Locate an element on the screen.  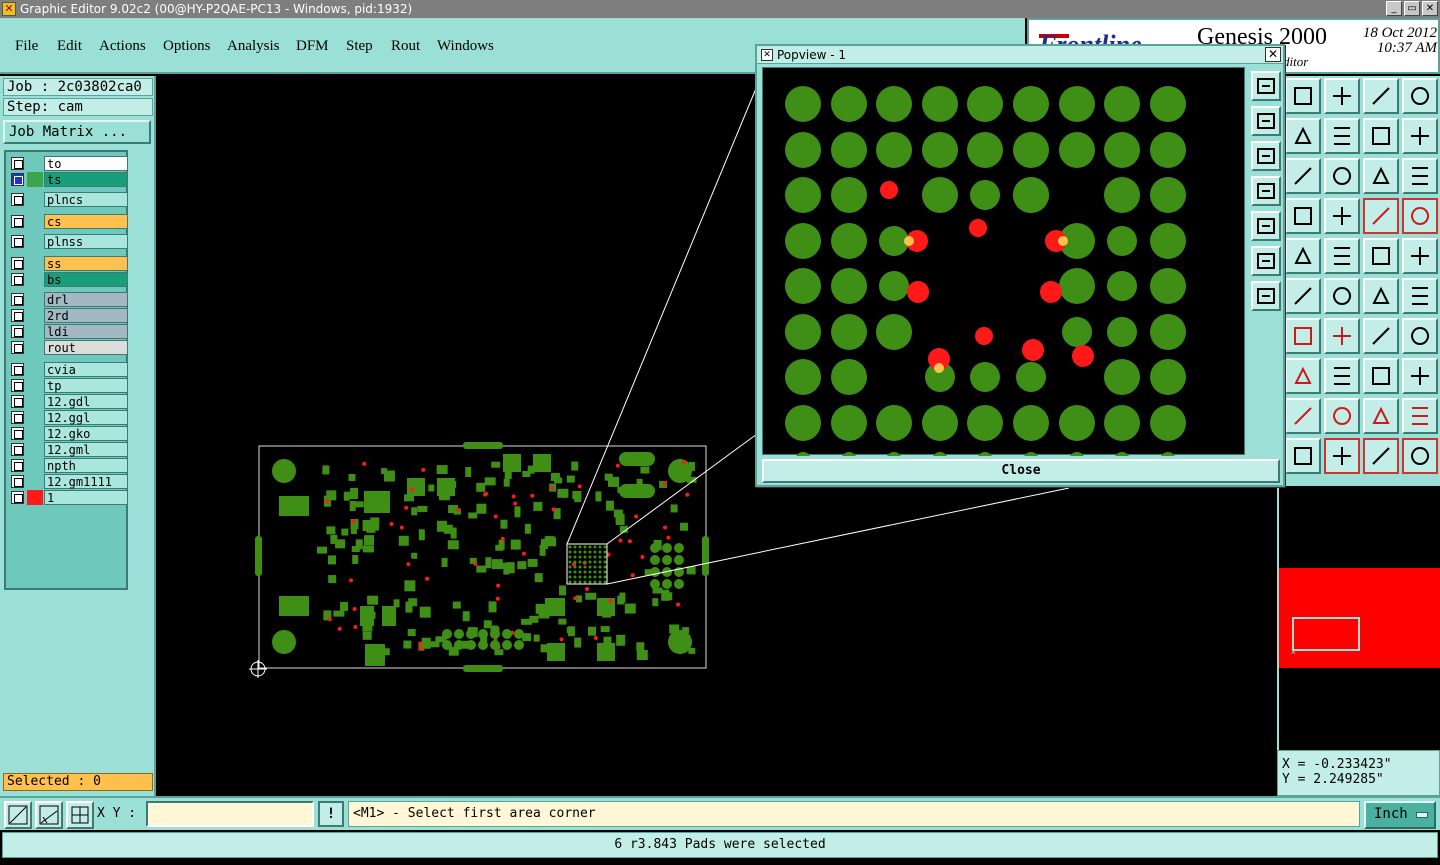
pointer-focus-tool-icon is located at coordinates (1381, 456).